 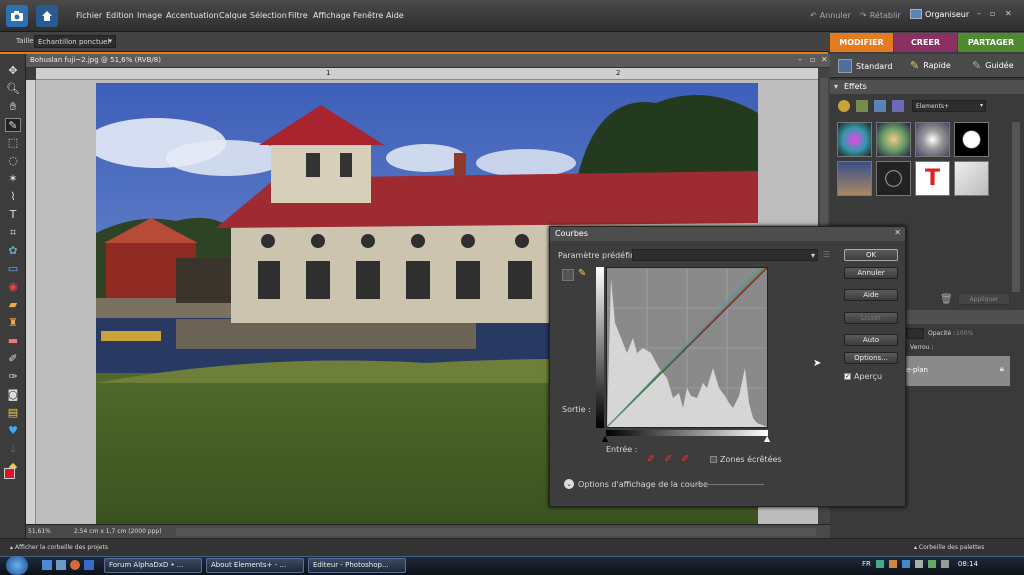 I want to click on magic-wand-tool-icon: ✶, so click(x=13, y=179).